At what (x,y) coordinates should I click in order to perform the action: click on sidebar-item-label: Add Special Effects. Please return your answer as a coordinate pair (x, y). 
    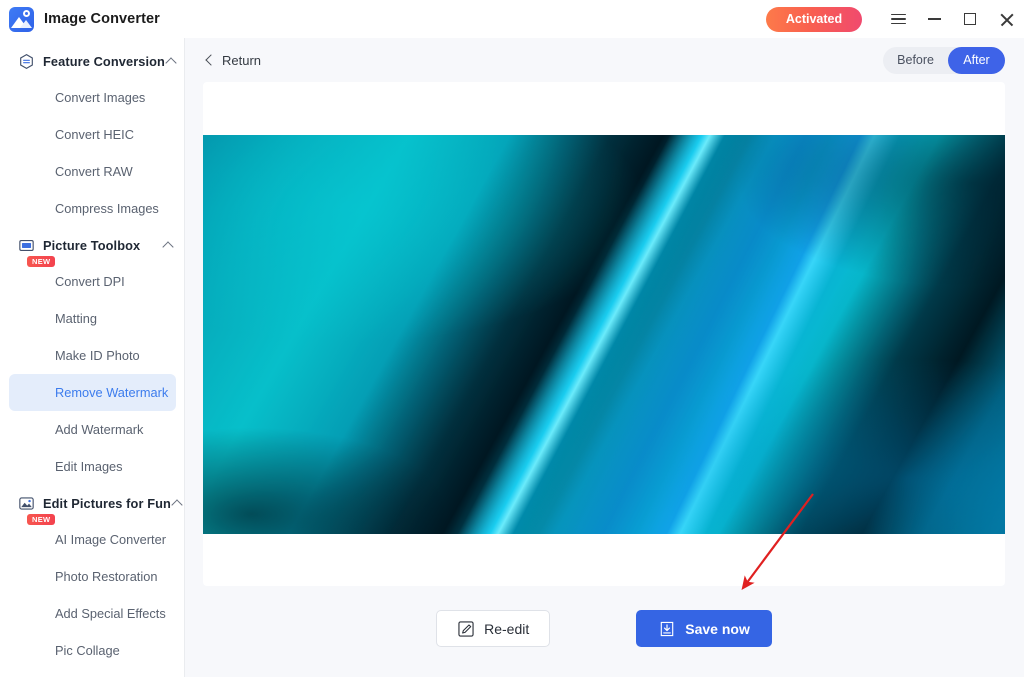
    Looking at the image, I should click on (110, 613).